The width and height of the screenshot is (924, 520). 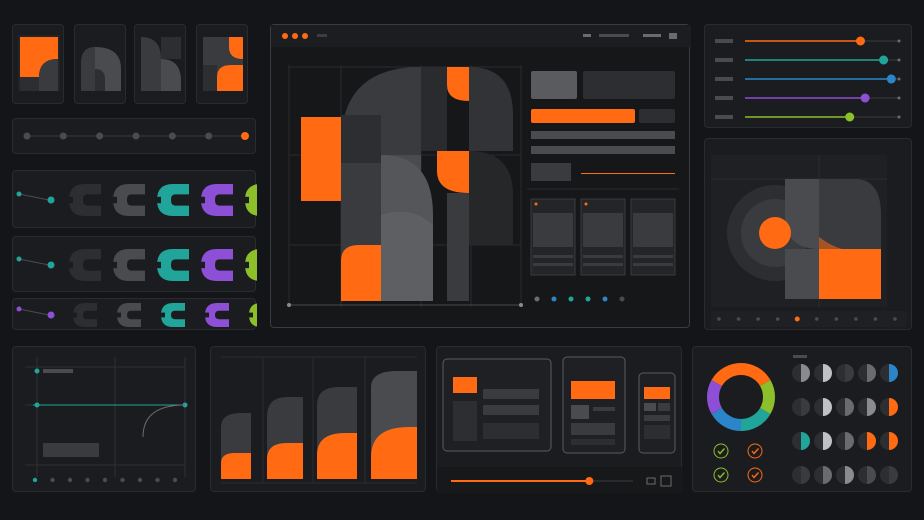 I want to click on tile-grey-arches, so click(x=100, y=64).